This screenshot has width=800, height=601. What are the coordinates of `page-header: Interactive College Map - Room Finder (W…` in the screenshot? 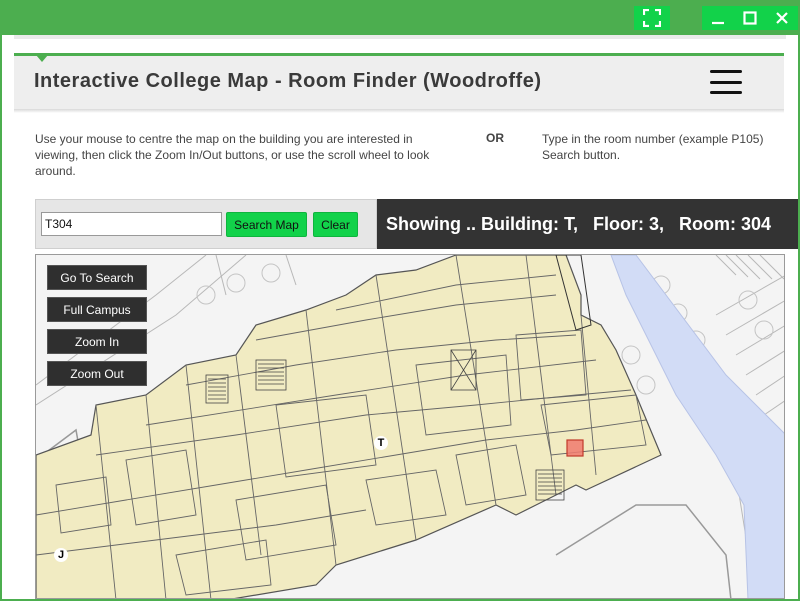 It's located at (399, 81).